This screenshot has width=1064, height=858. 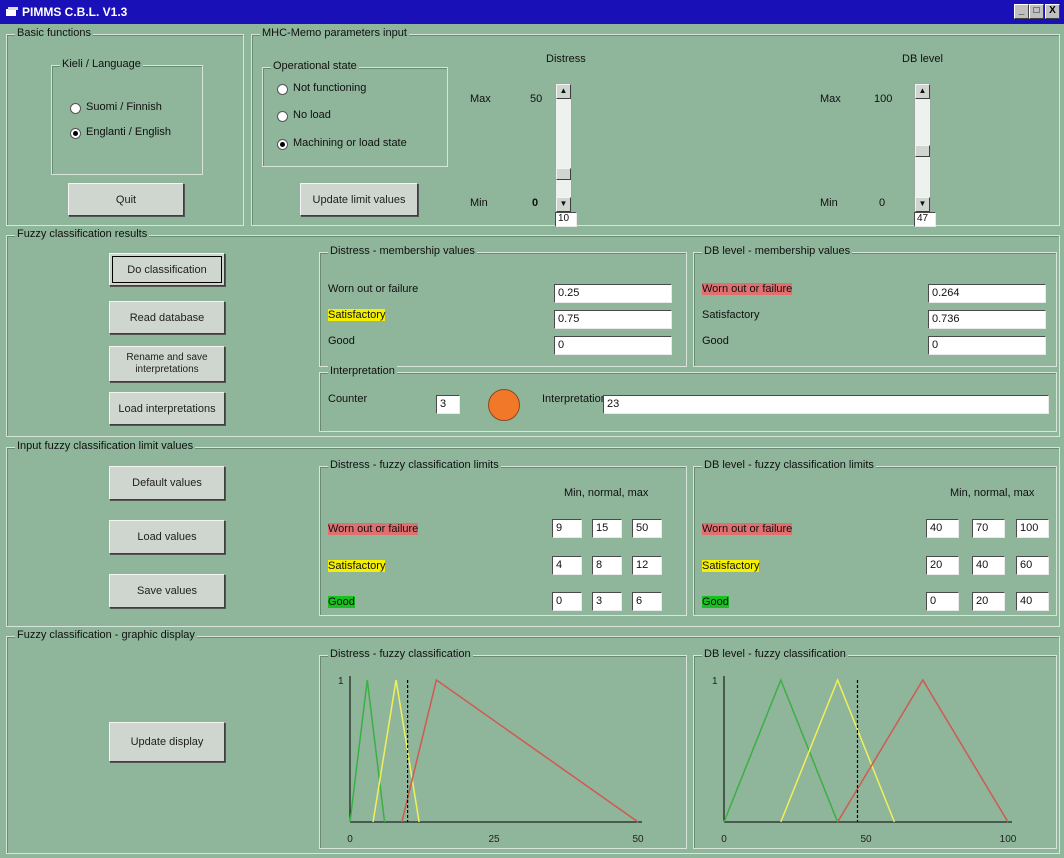 I want to click on interpretation-field: 23, so click(x=826, y=404).